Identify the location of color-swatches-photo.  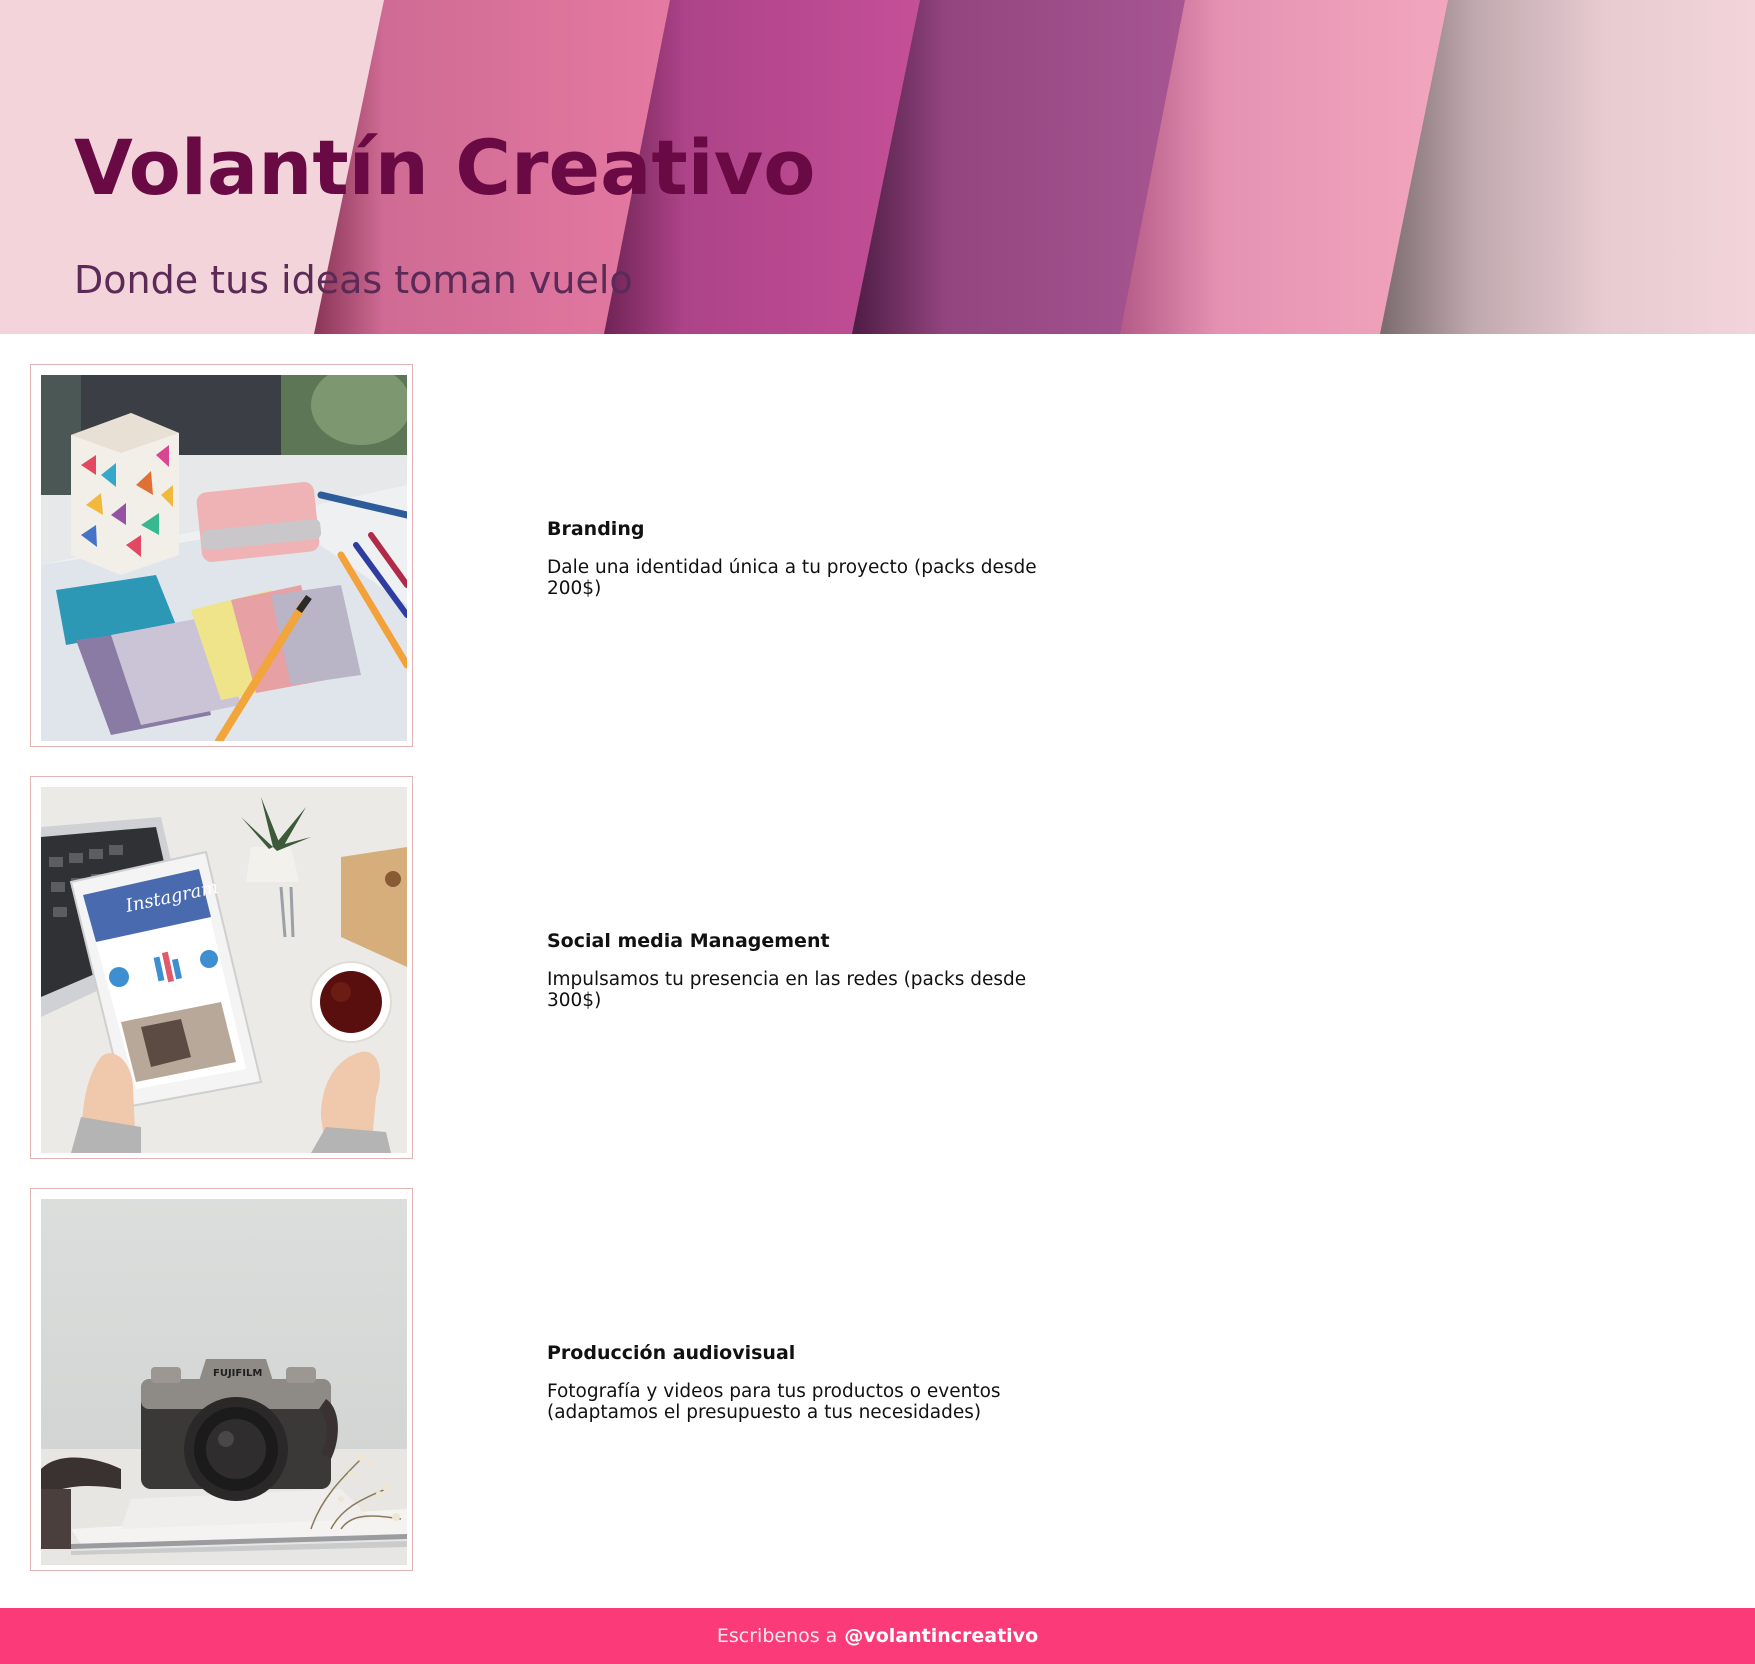
(224, 558).